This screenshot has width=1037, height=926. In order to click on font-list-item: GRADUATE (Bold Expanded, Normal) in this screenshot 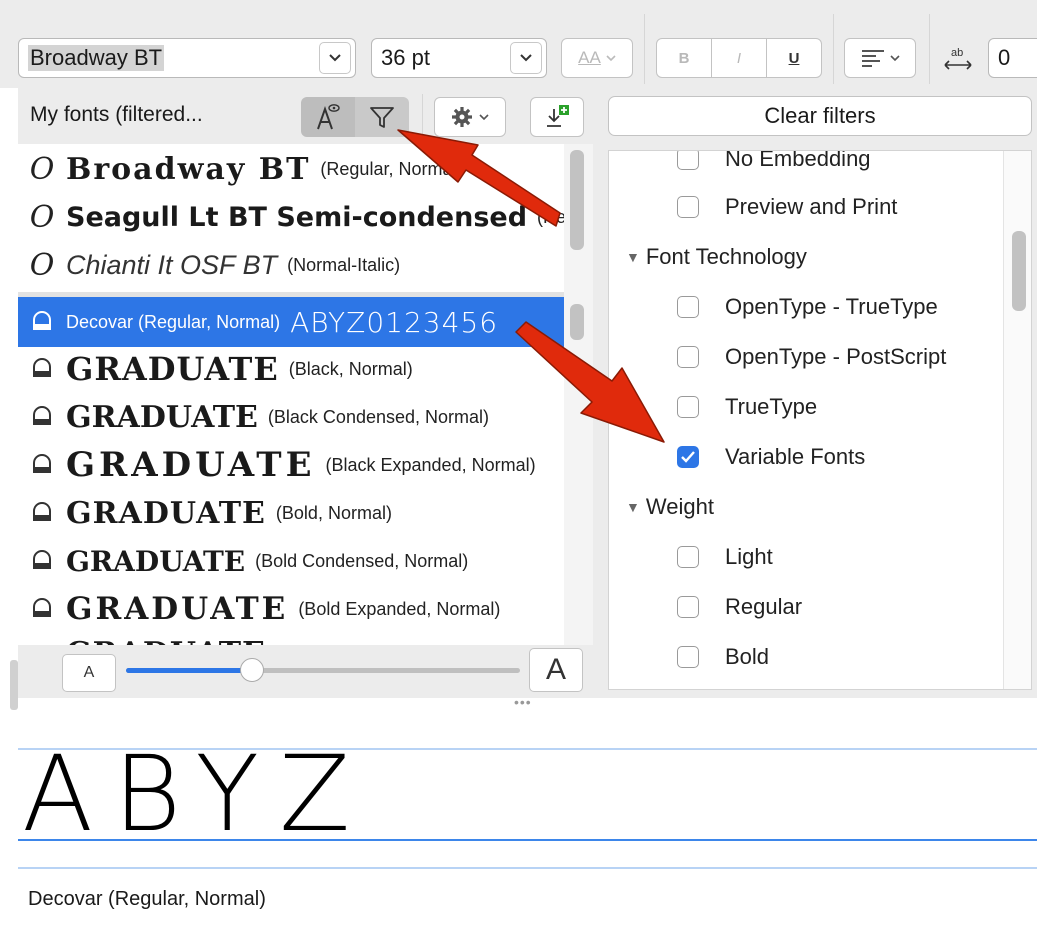, I will do `click(291, 609)`.